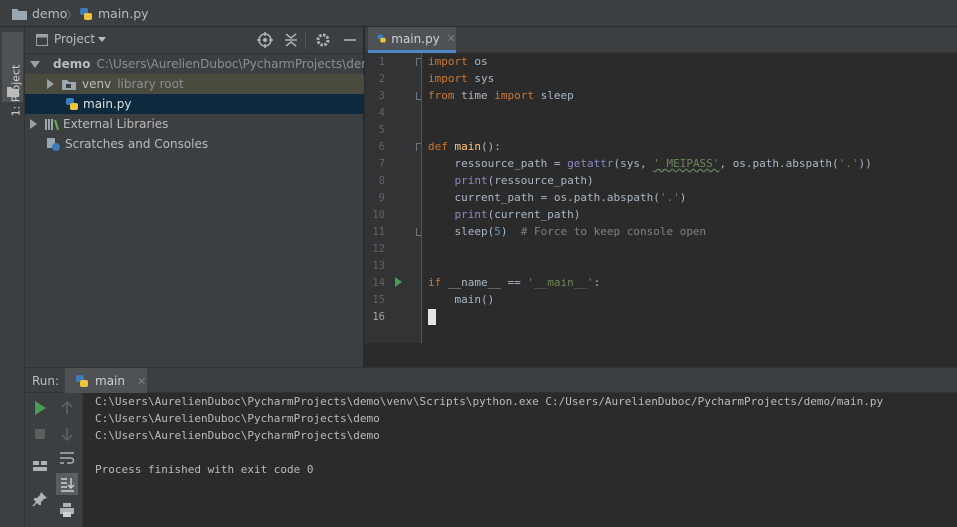  I want to click on line-number: 14, so click(378, 283).